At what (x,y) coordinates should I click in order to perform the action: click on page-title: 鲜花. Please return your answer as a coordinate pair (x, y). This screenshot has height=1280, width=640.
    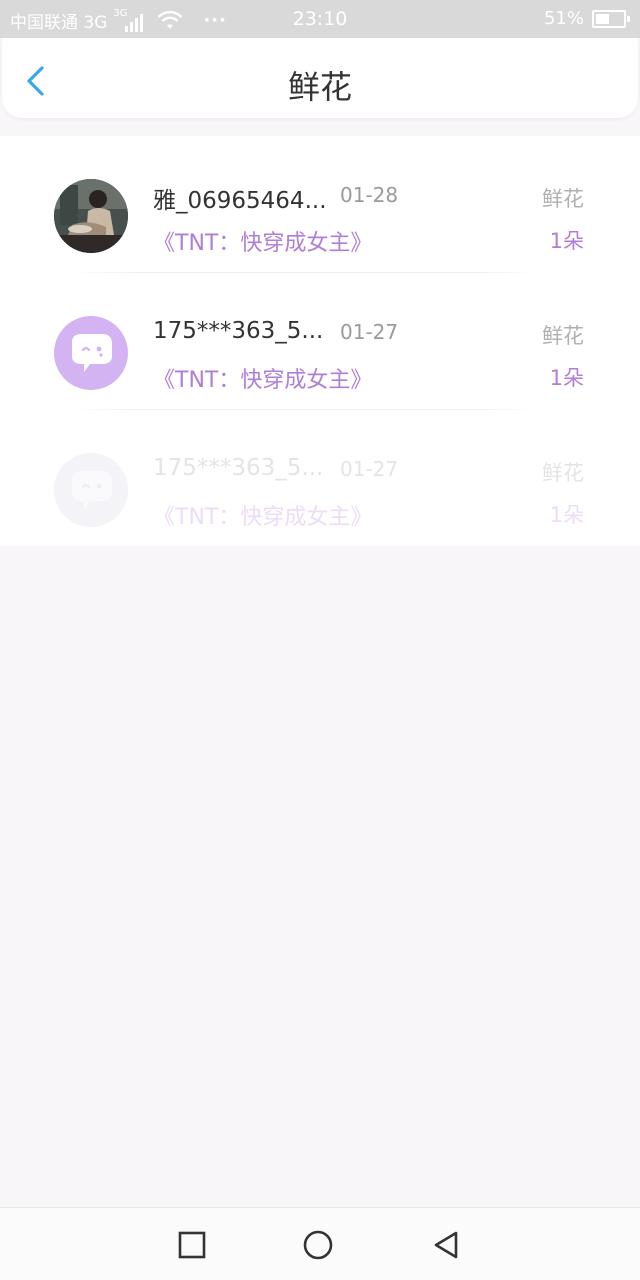
    Looking at the image, I should click on (319, 87).